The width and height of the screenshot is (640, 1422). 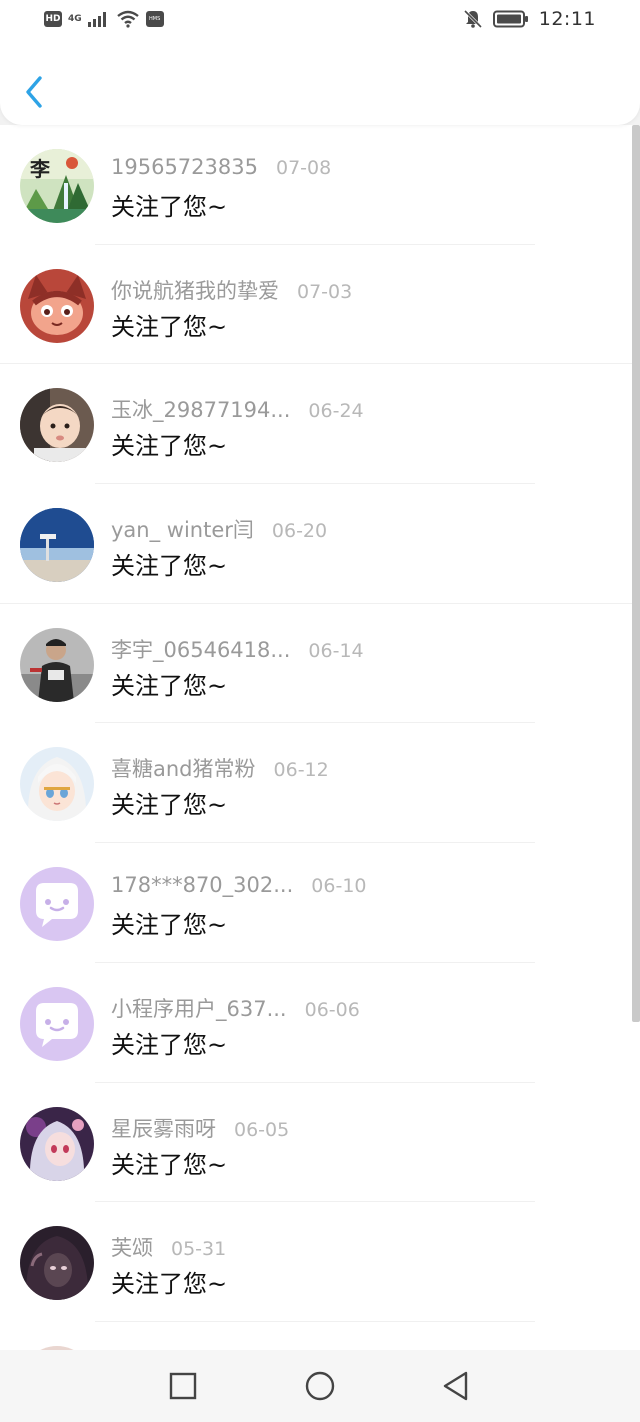 I want to click on follow-date: 06-24, so click(x=336, y=411).